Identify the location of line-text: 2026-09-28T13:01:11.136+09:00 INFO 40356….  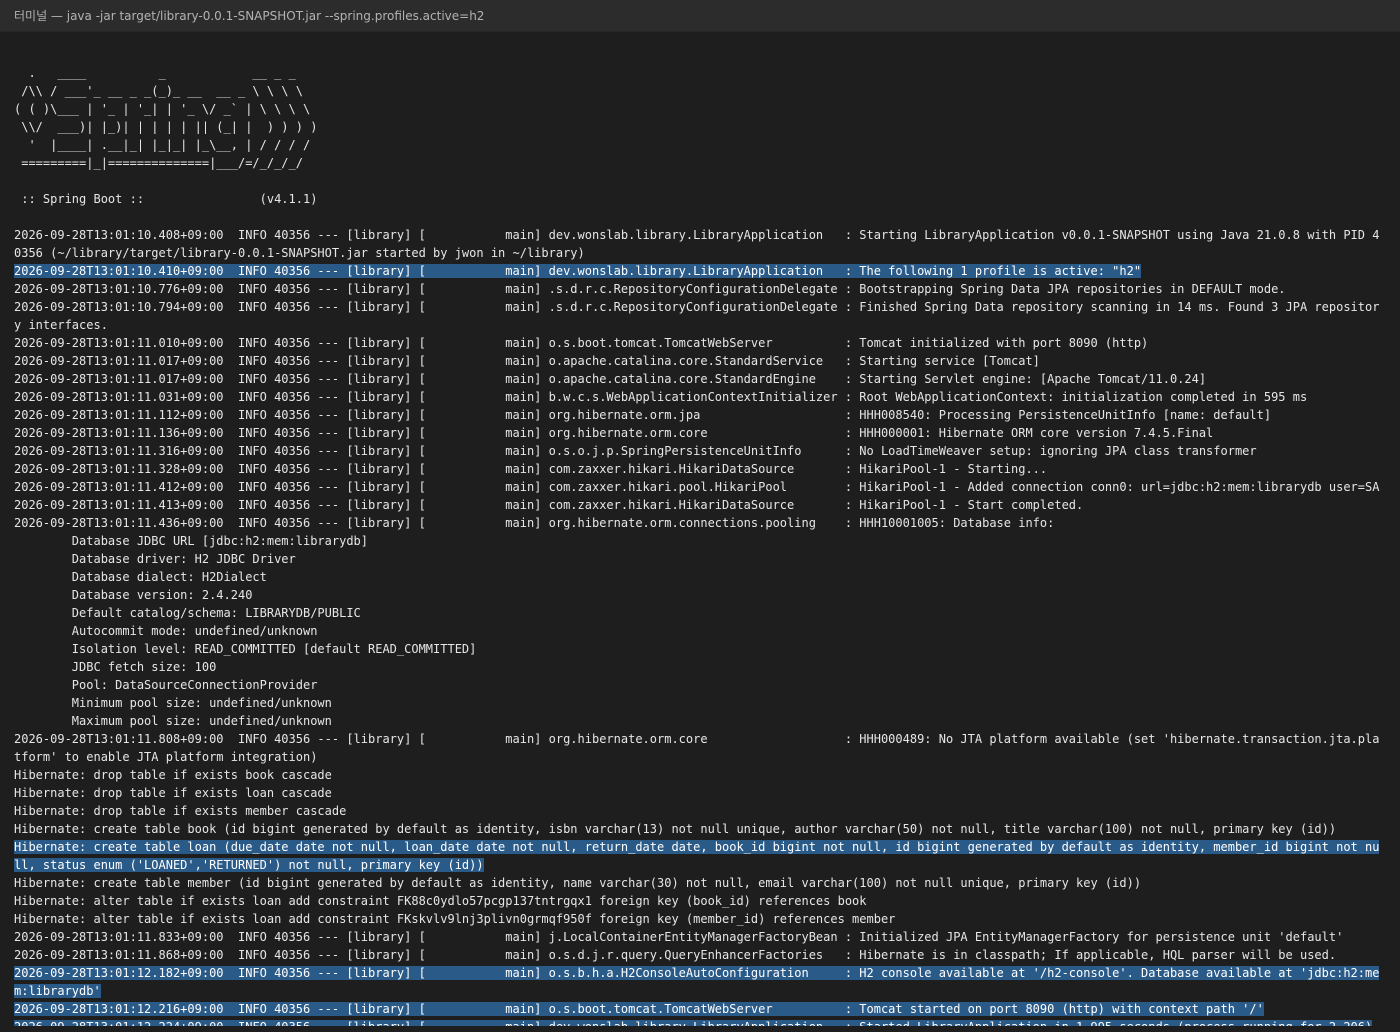
(614, 433).